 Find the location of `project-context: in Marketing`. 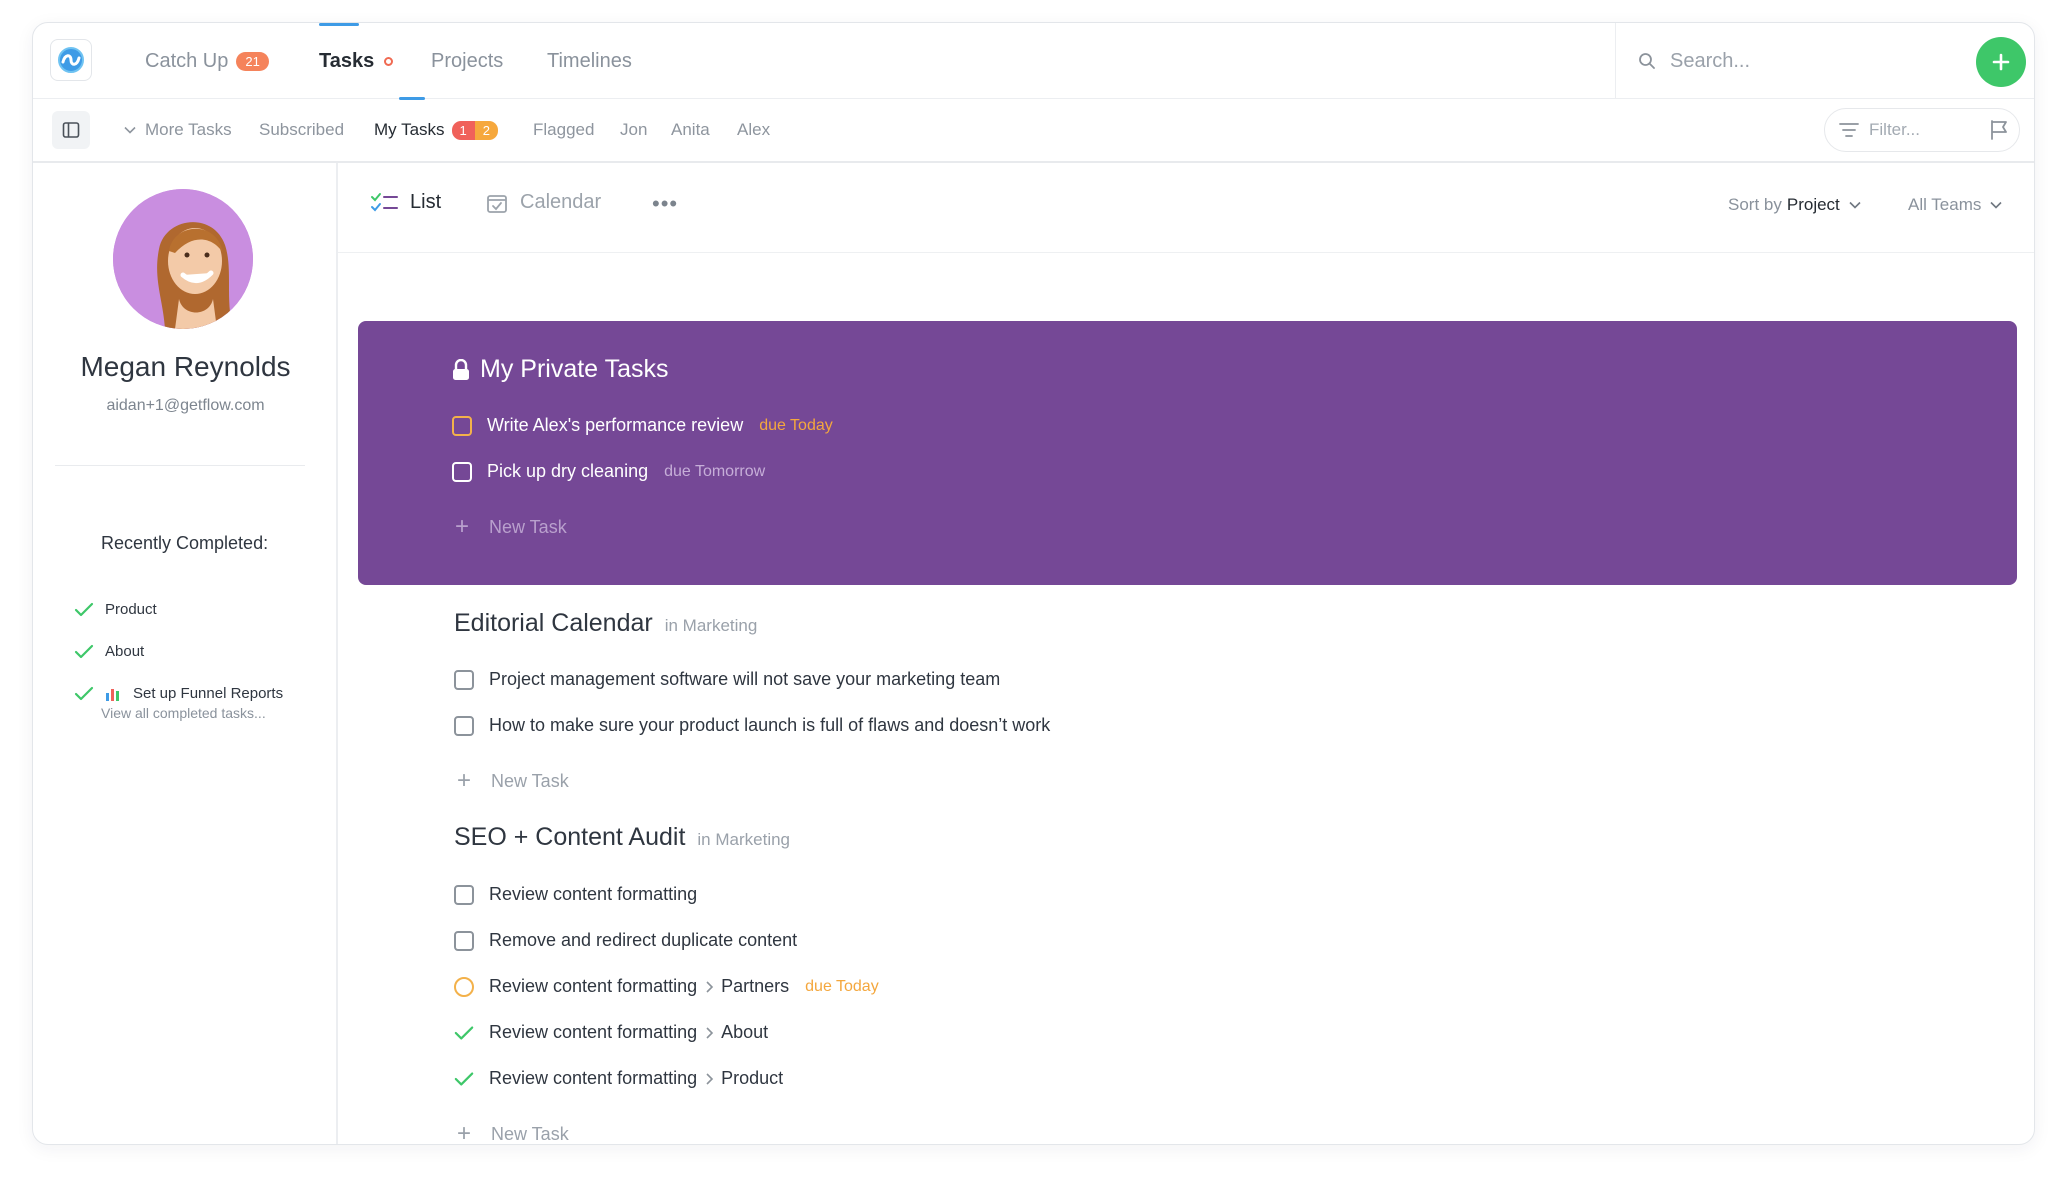

project-context: in Marketing is located at coordinates (711, 625).